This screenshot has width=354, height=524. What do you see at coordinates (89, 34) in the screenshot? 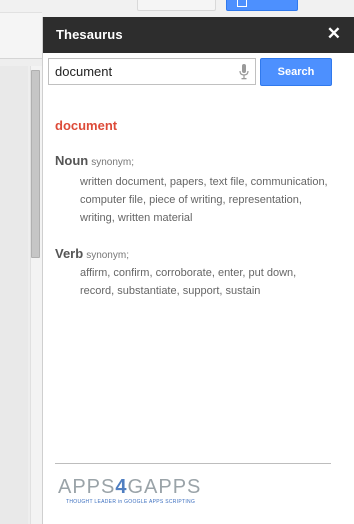
I see `sidebar-title: Thesaurus` at bounding box center [89, 34].